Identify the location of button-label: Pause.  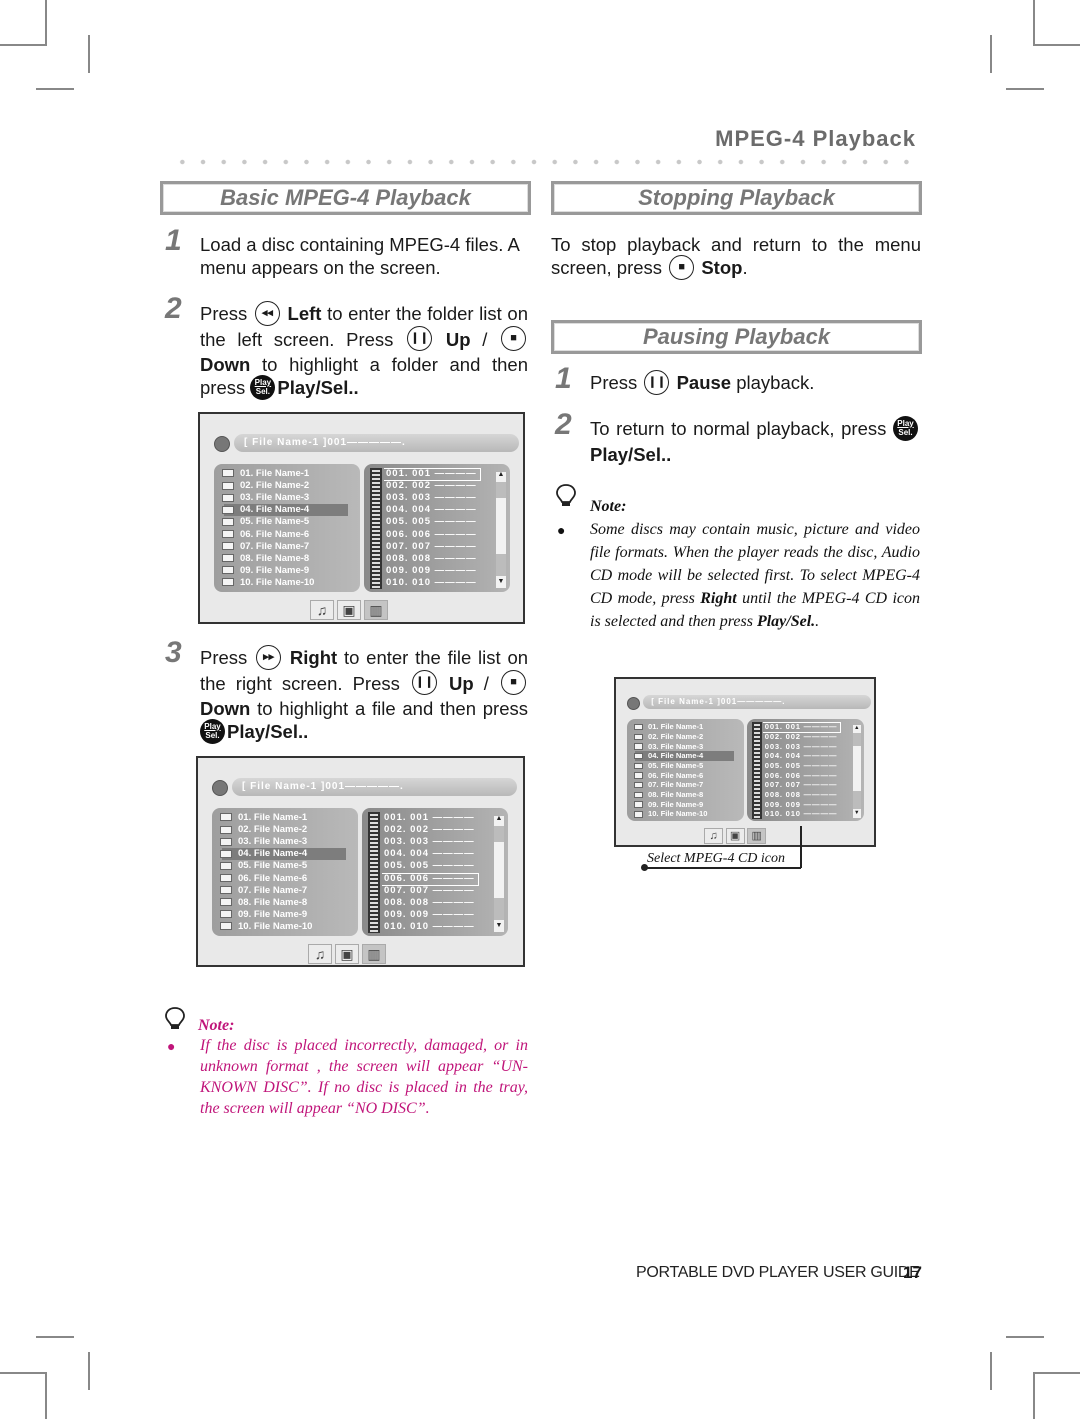
(704, 382).